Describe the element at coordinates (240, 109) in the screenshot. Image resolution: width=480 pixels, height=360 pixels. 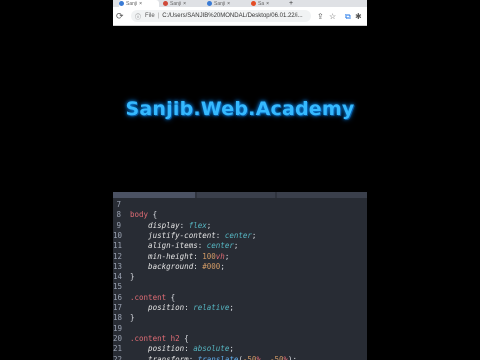
I see `brand-heading: Sanjib.Web.Academy` at that location.